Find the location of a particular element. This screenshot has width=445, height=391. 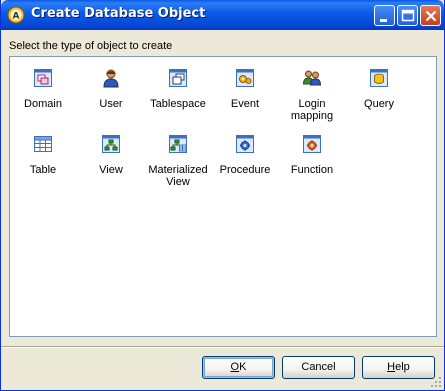

object-label: Login mapping is located at coordinates (312, 110).